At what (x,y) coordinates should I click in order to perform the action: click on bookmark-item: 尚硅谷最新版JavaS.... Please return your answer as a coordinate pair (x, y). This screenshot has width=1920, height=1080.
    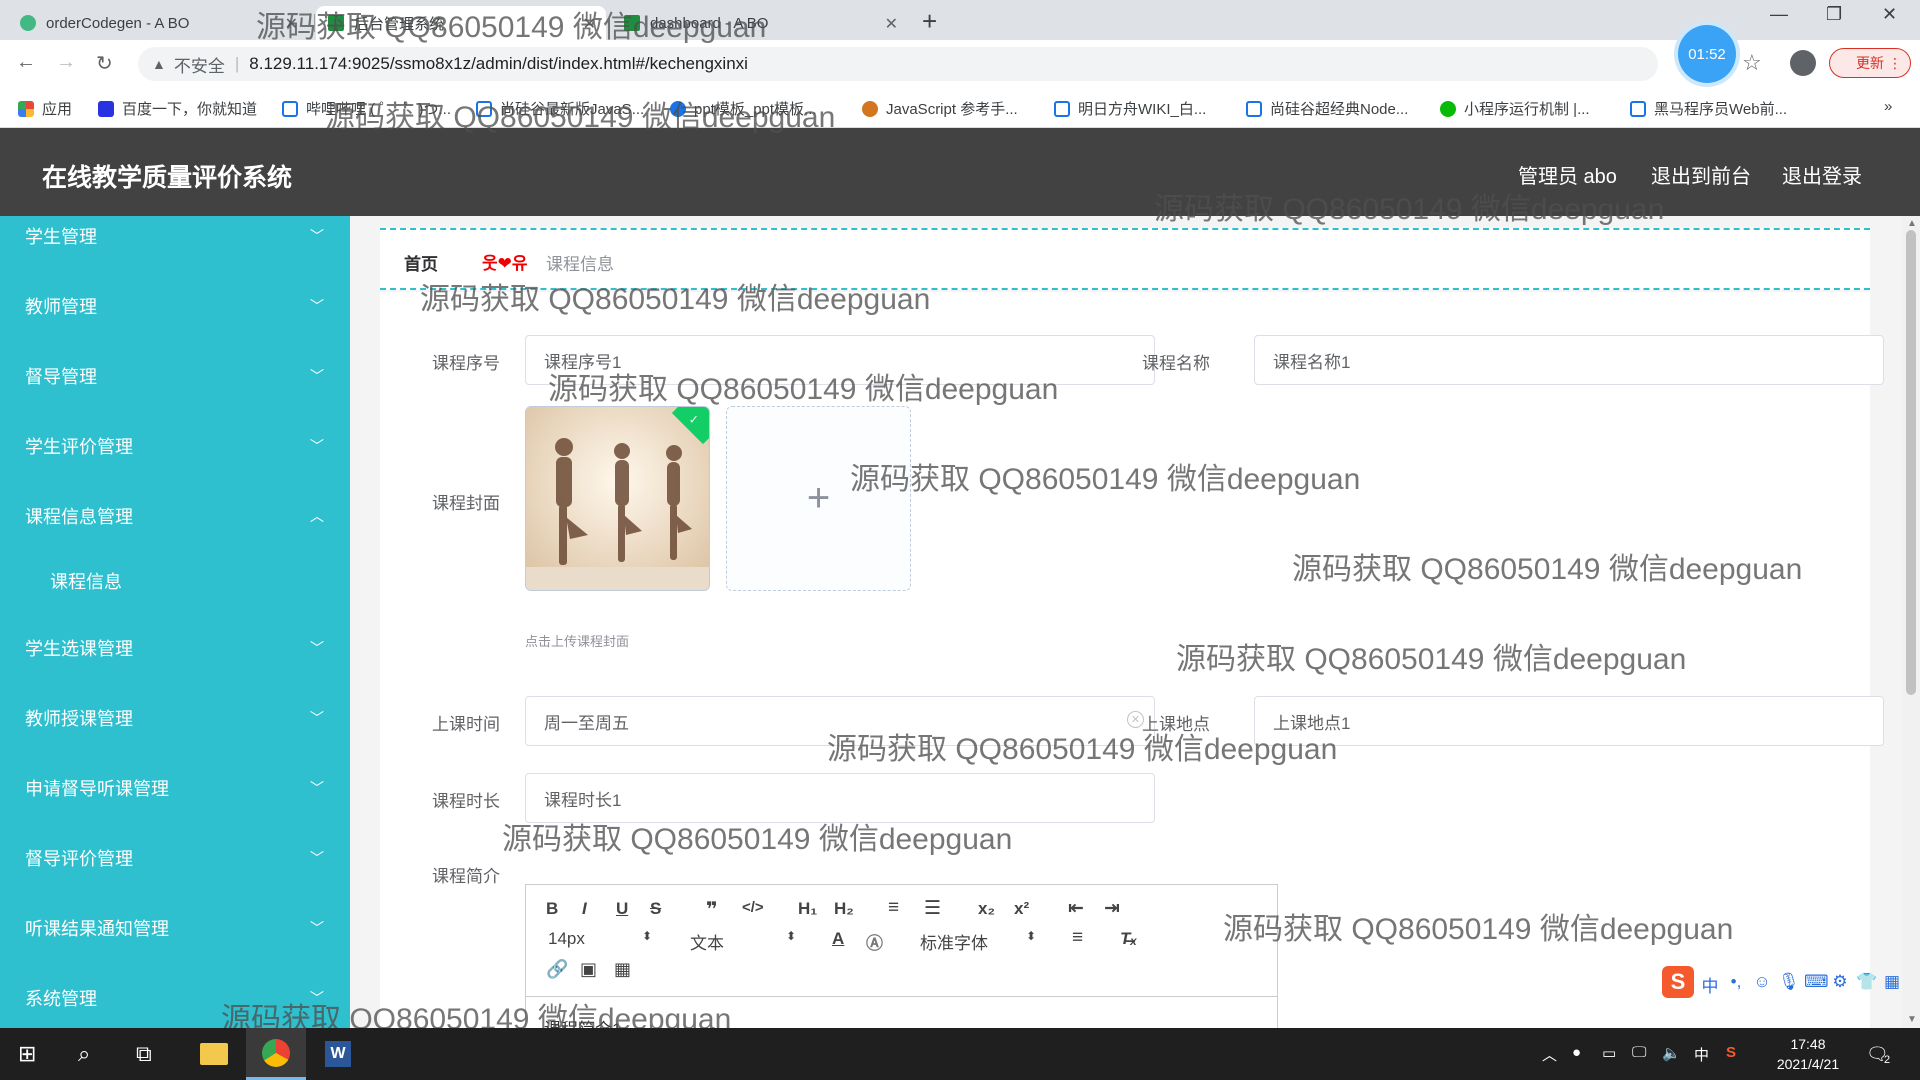
    Looking at the image, I should click on (560, 108).